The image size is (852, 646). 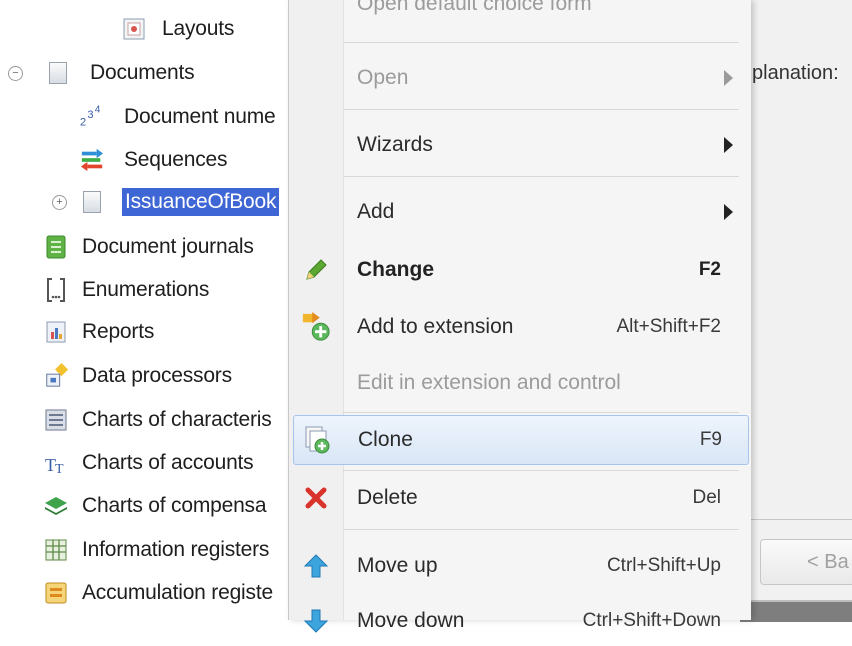 What do you see at coordinates (56, 375) in the screenshot?
I see `data-processor-icon` at bounding box center [56, 375].